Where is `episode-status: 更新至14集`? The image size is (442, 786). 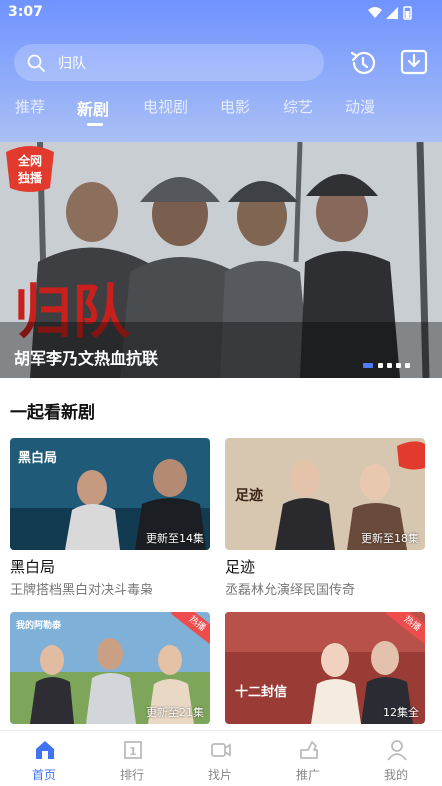
episode-status: 更新至14集 is located at coordinates (175, 538).